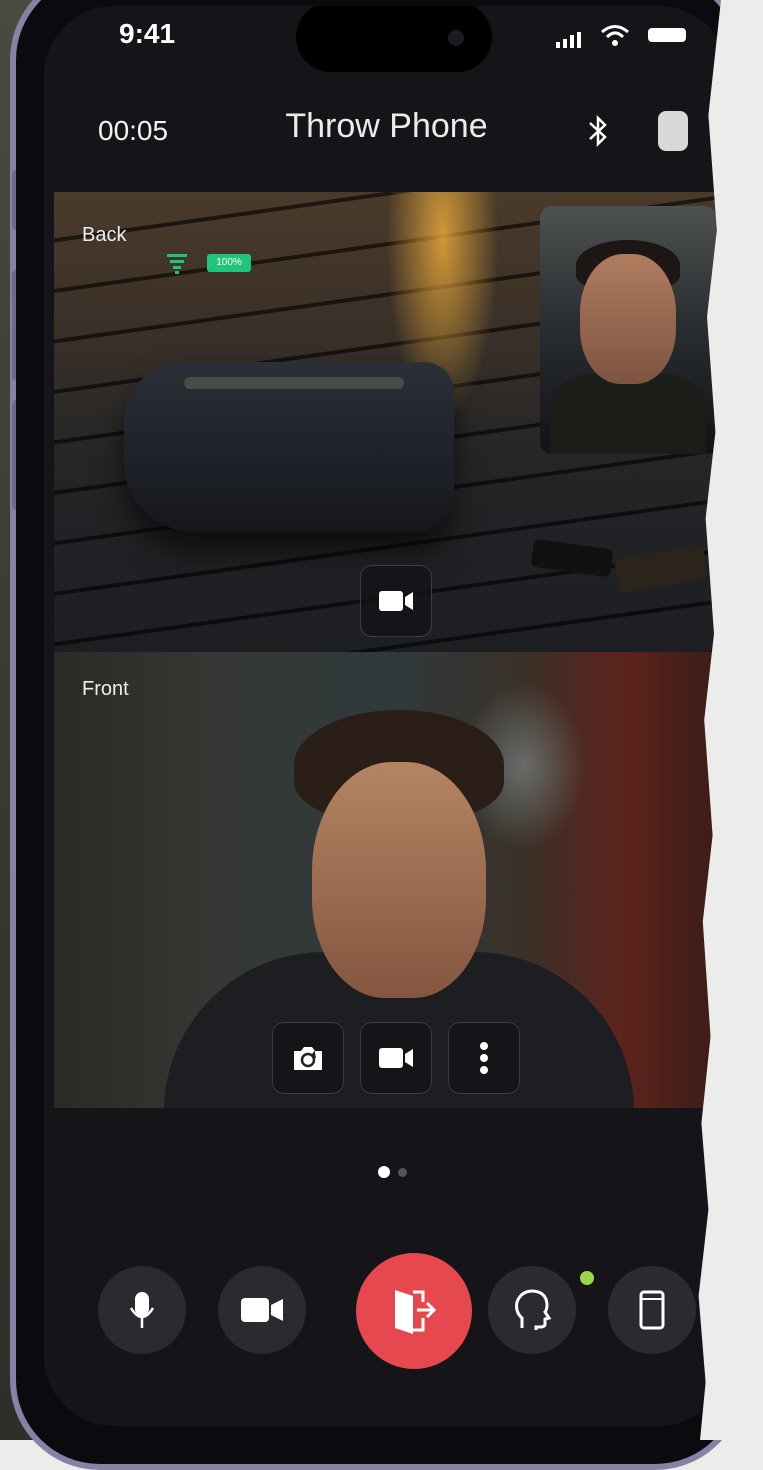  I want to click on more-options-button, so click(484, 1058).